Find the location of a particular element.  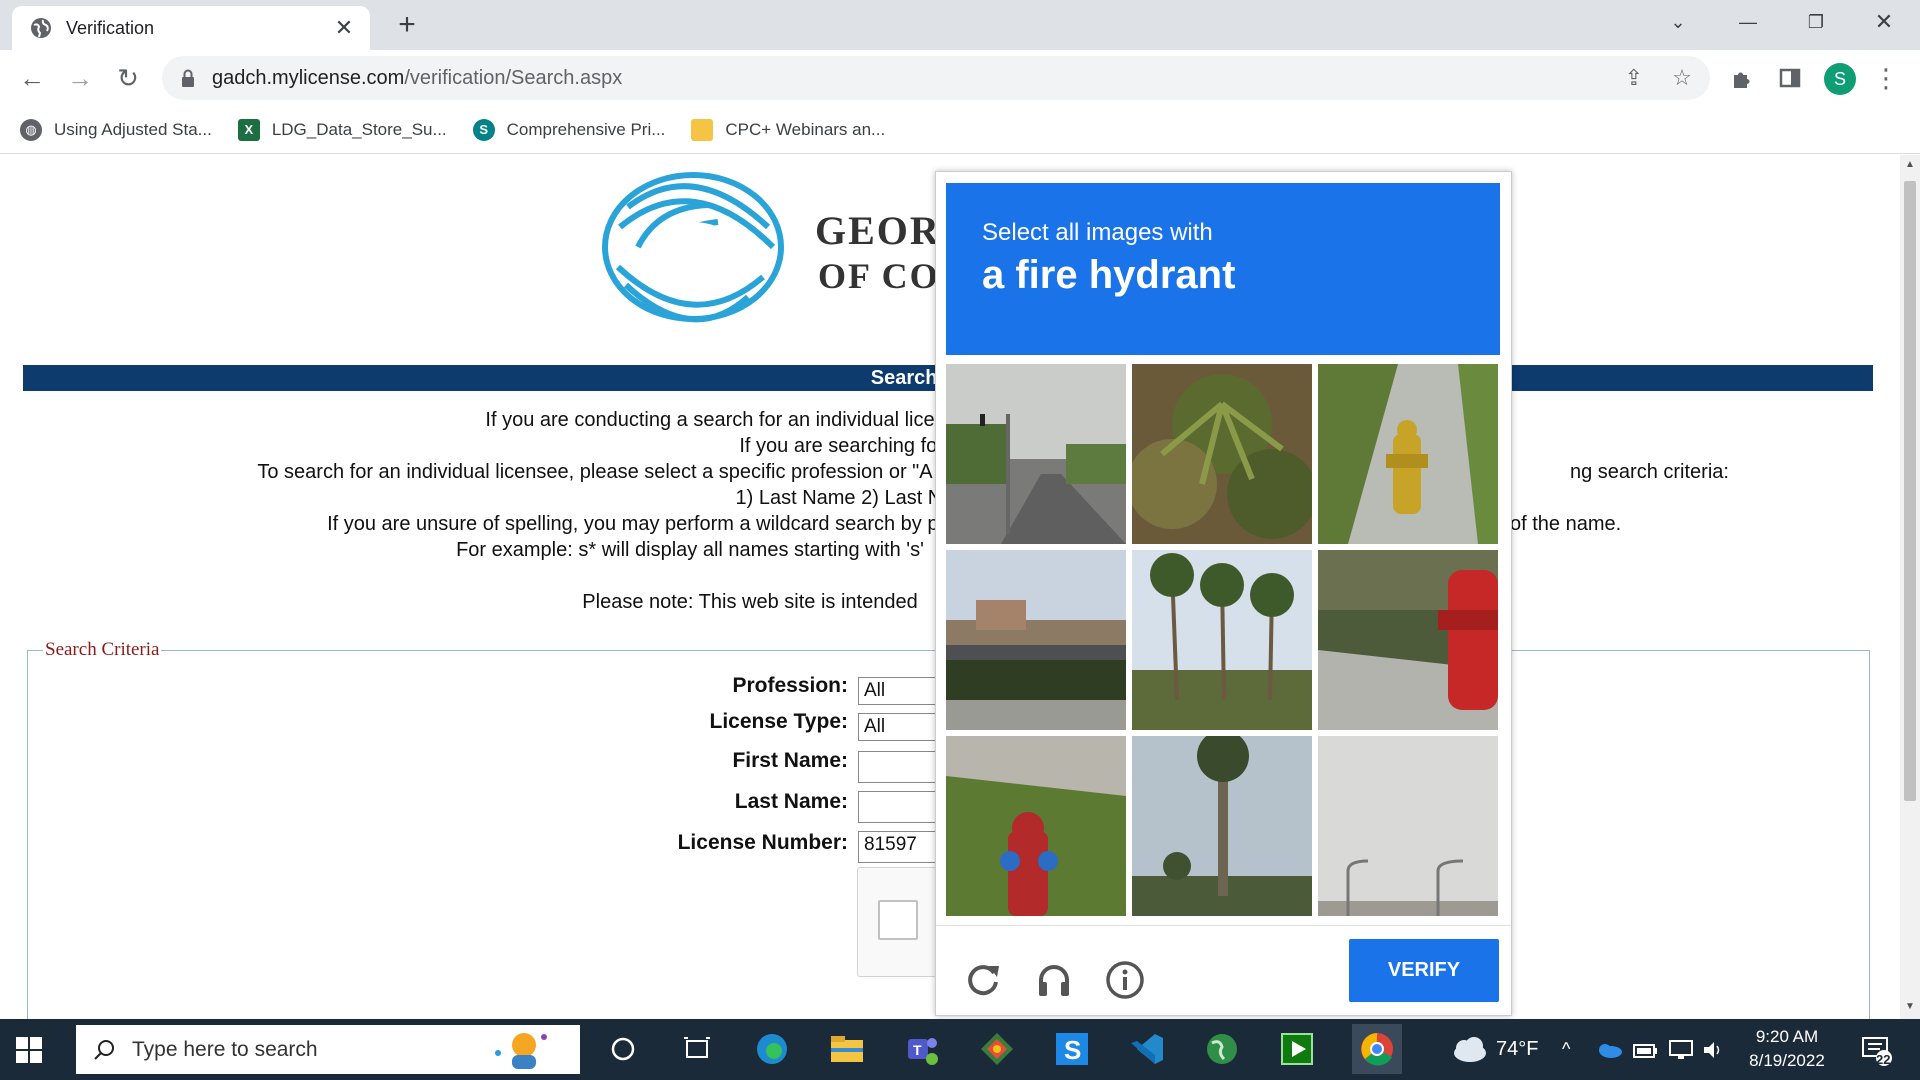

onedrive-icon is located at coordinates (1609, 1049).